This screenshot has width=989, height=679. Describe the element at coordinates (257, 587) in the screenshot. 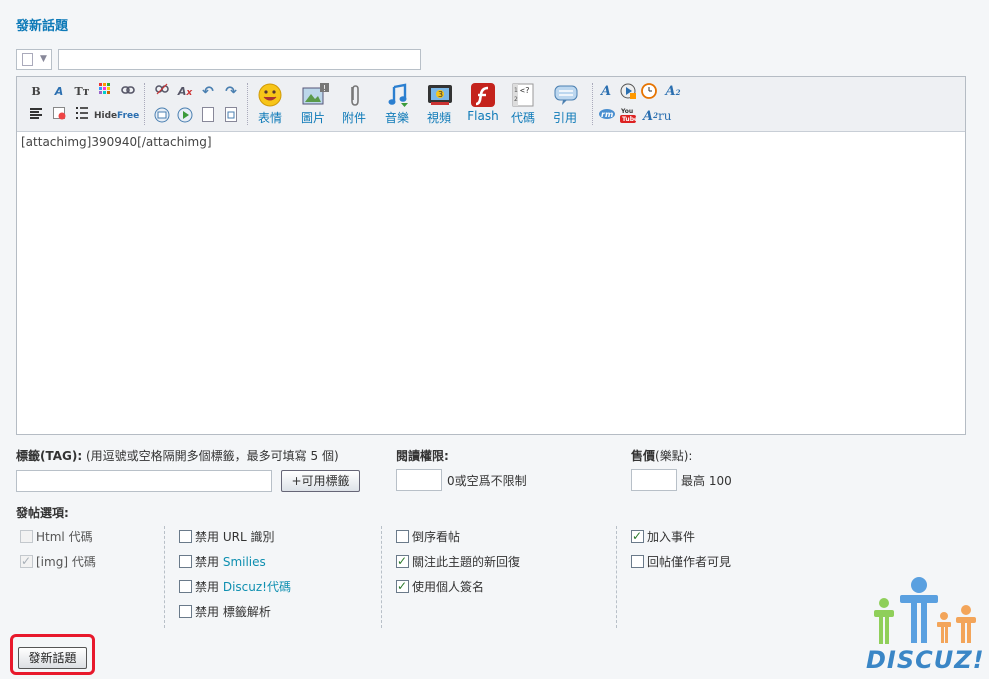

I see `discuz-code-link: Discuz!代碼` at that location.